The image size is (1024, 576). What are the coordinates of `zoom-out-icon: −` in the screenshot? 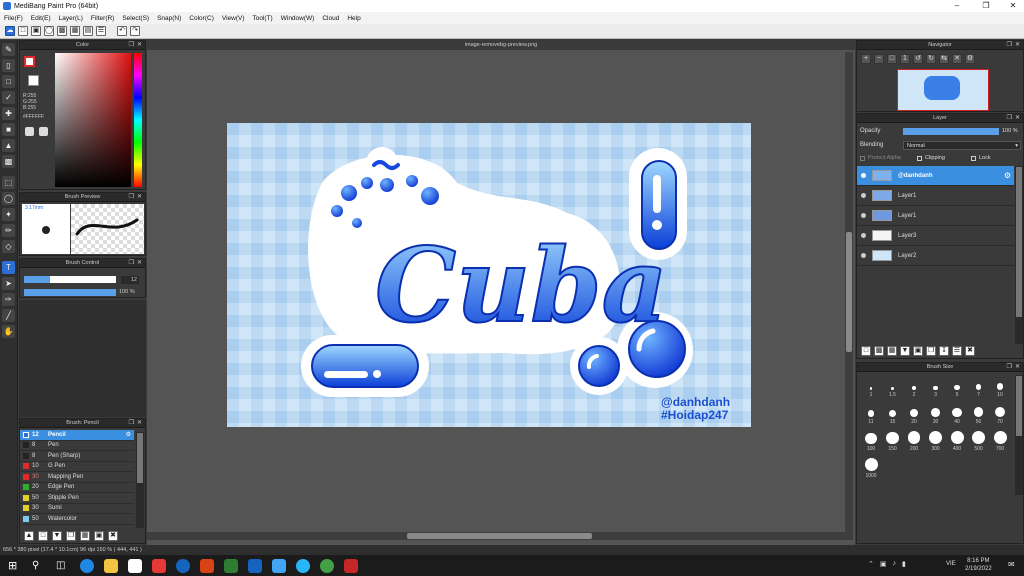 It's located at (879, 59).